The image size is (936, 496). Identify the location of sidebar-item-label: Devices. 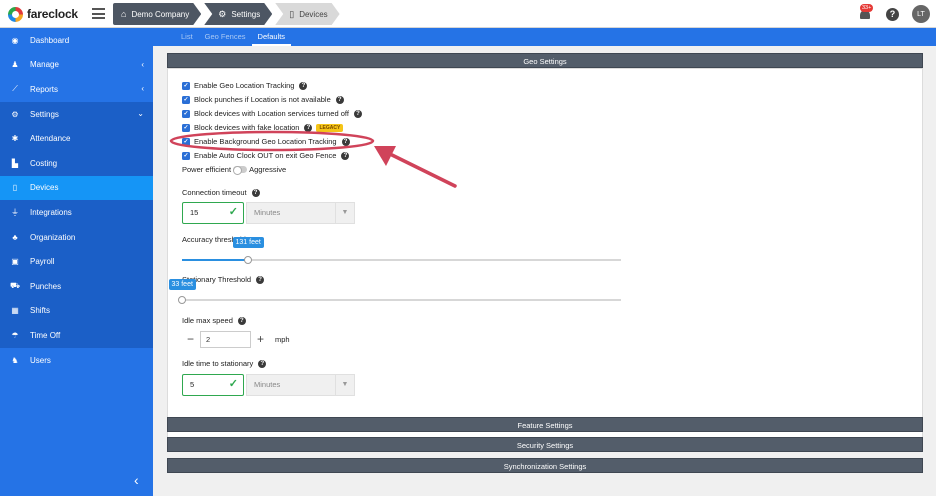
(44, 188).